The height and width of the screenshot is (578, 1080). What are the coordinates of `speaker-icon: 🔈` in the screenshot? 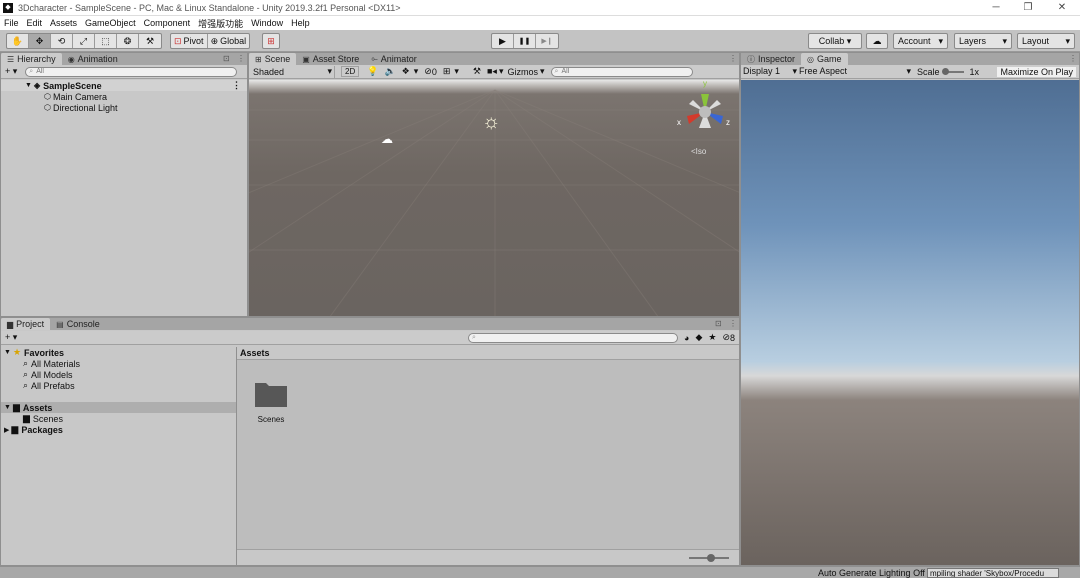 It's located at (389, 71).